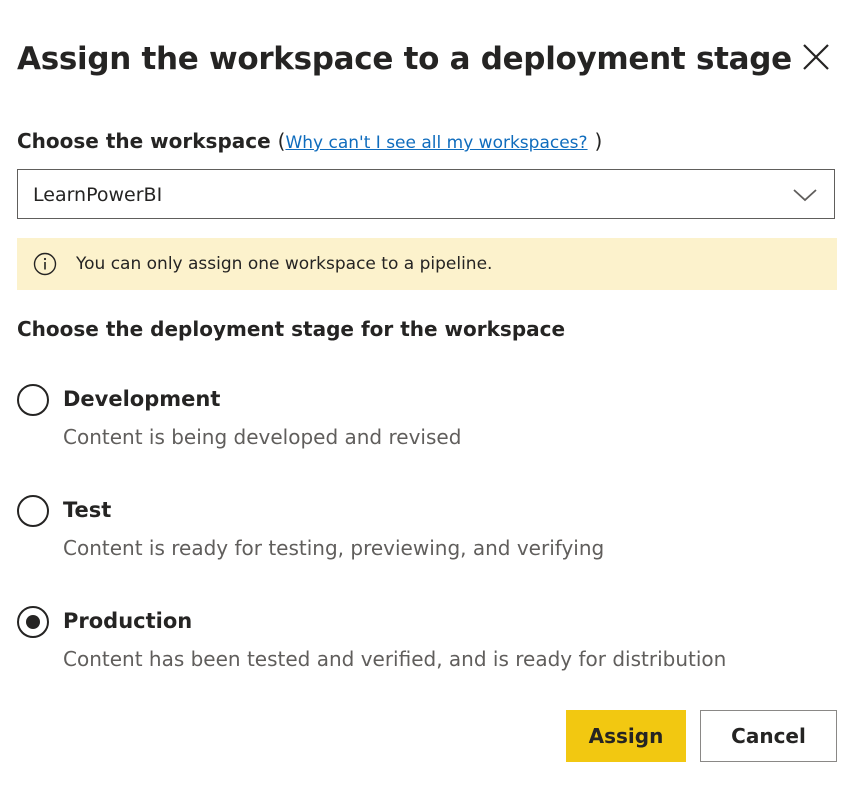 The image size is (848, 803). I want to click on radio-selected-dot, so click(33, 622).